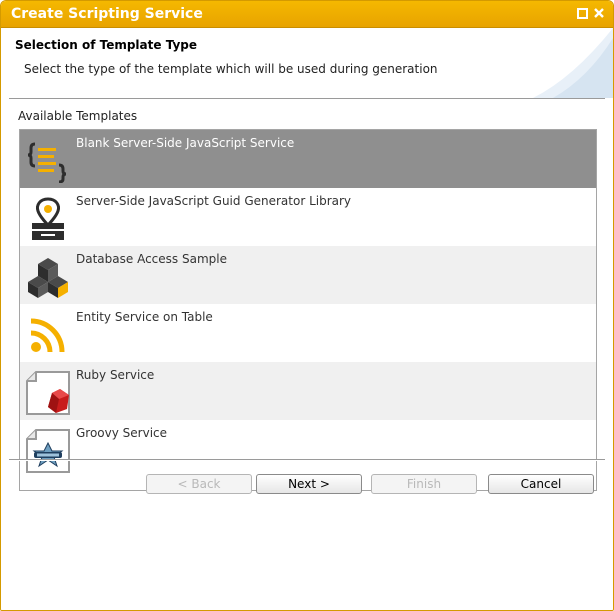 This screenshot has width=614, height=611. I want to click on template-item-ruby-service: Ruby Service, so click(308, 391).